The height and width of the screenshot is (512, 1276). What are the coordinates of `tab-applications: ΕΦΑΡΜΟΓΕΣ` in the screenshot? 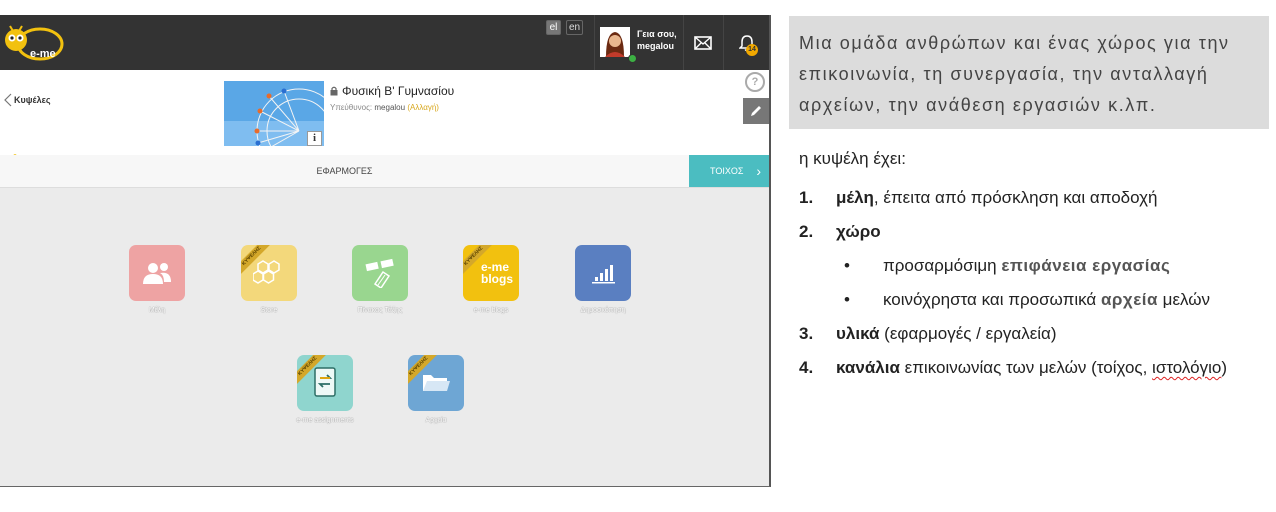 It's located at (344, 171).